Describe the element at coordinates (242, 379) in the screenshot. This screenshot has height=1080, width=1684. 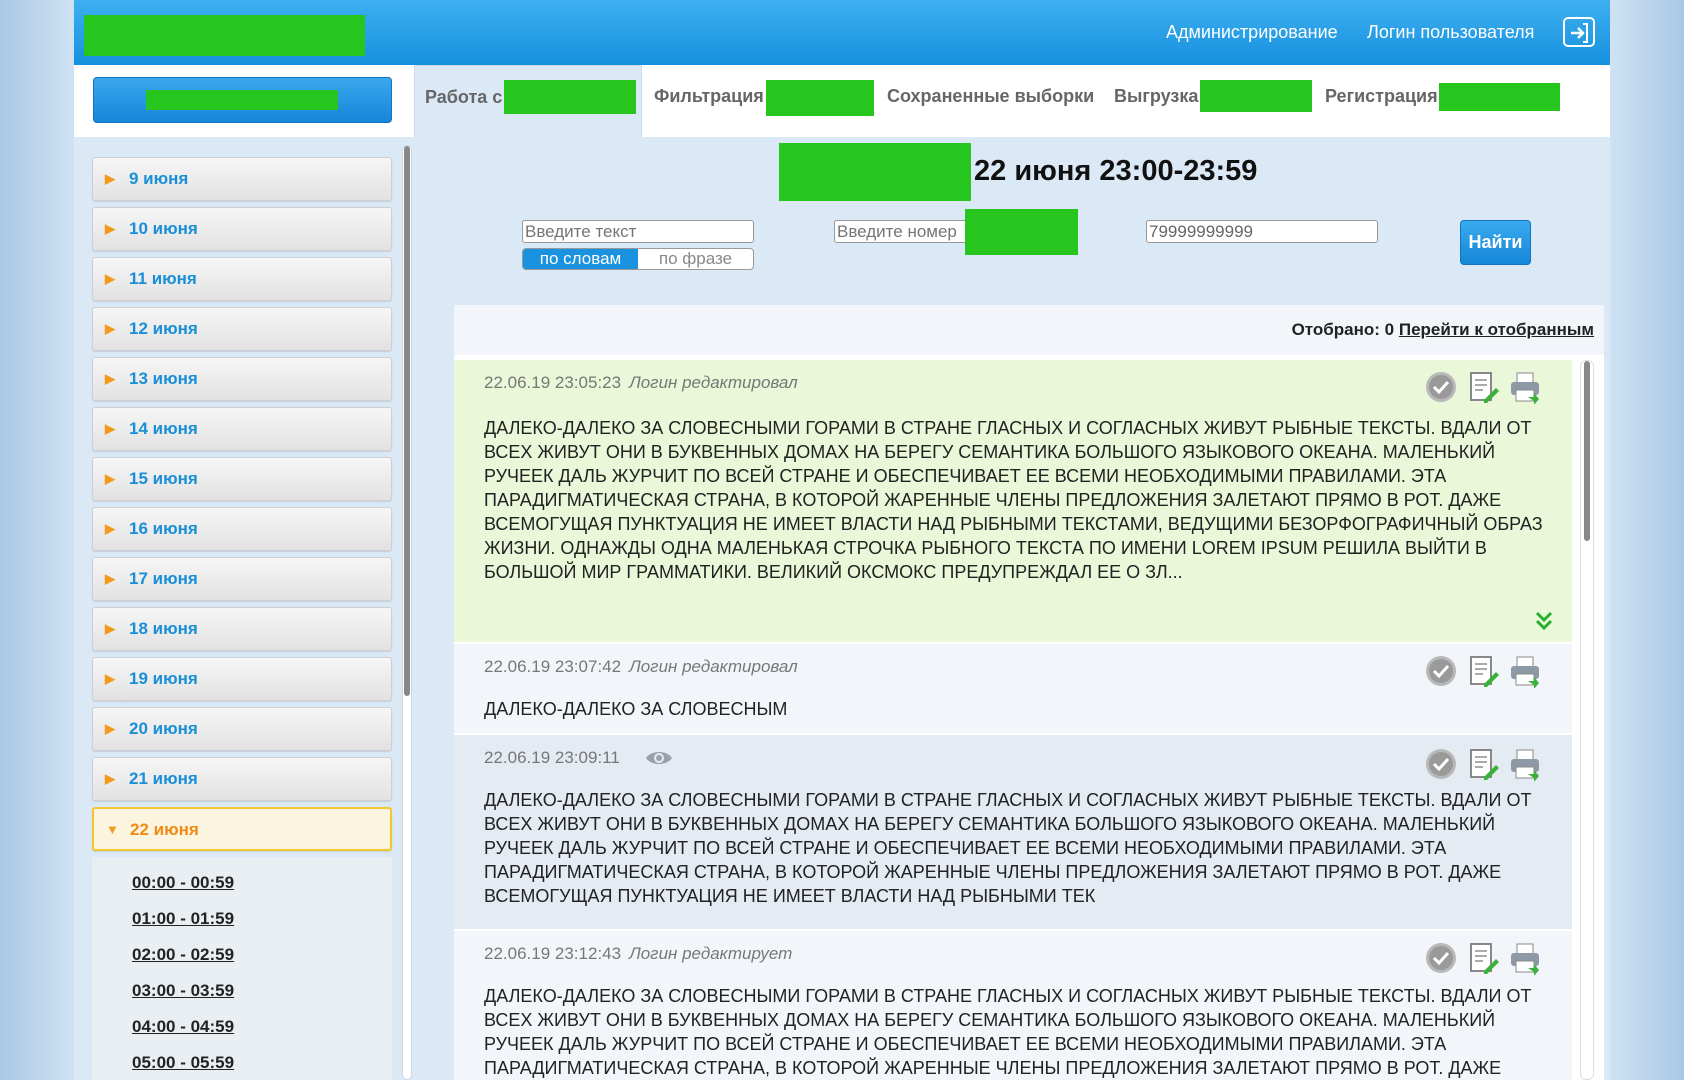
I see `day-item: ▶ 13 июня` at that location.